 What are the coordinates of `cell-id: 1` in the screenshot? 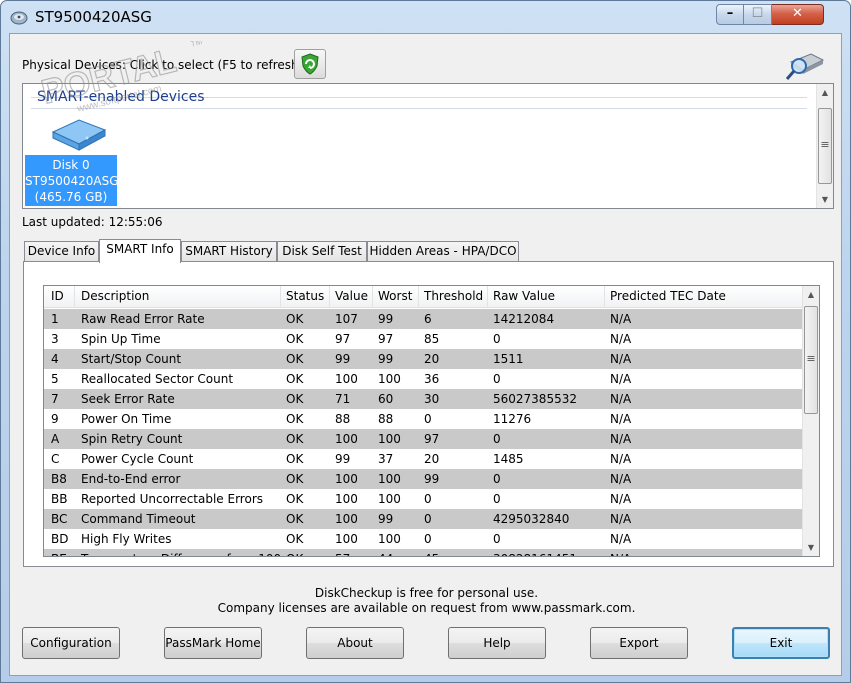 It's located at (55, 319).